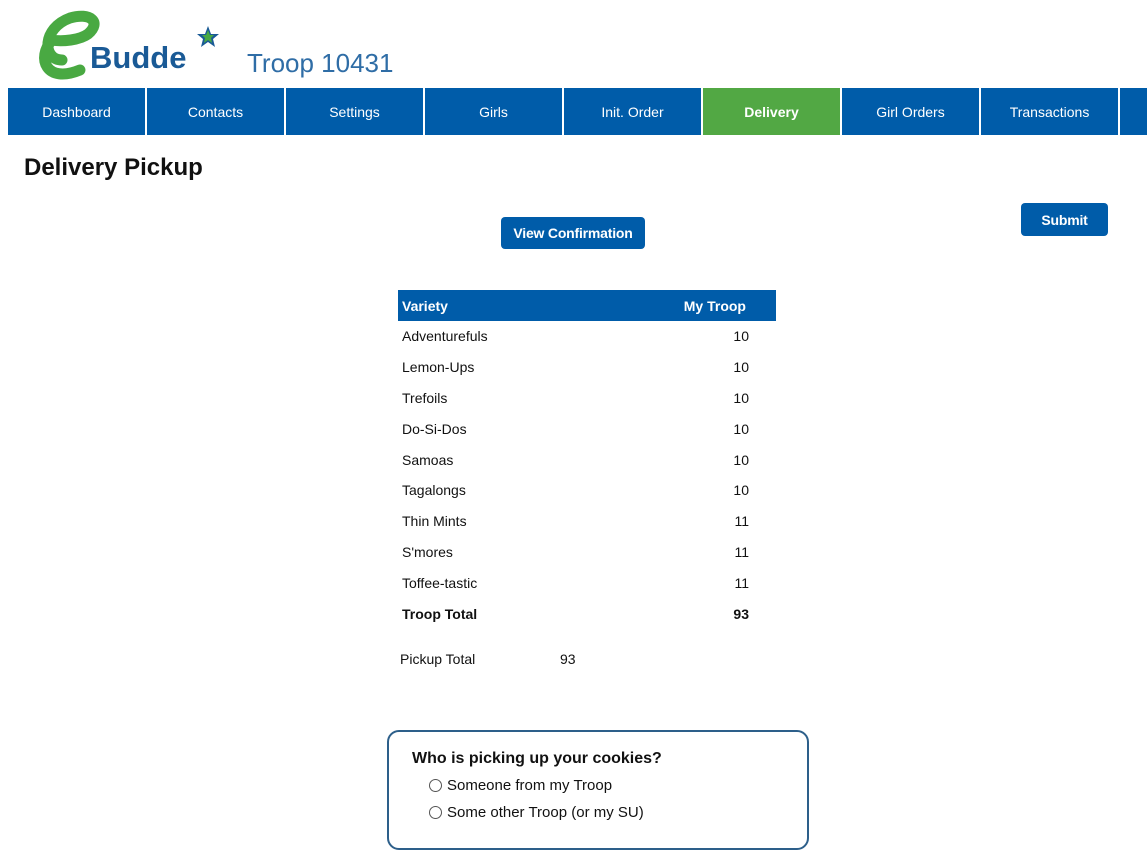 The height and width of the screenshot is (850, 1147). Describe the element at coordinates (911, 111) in the screenshot. I see `nav-tab-girl-orders: Girl Orders` at that location.